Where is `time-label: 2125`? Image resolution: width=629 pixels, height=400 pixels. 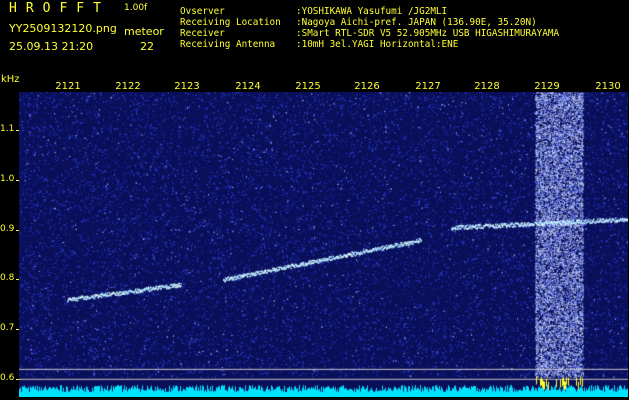
time-label: 2125 is located at coordinates (308, 86).